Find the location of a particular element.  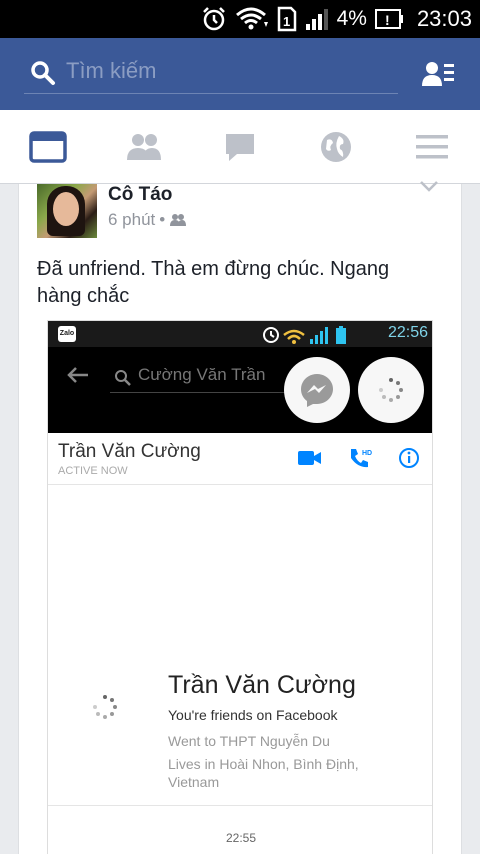

image-status-bar: Zalo 22:56 is located at coordinates (240, 334).